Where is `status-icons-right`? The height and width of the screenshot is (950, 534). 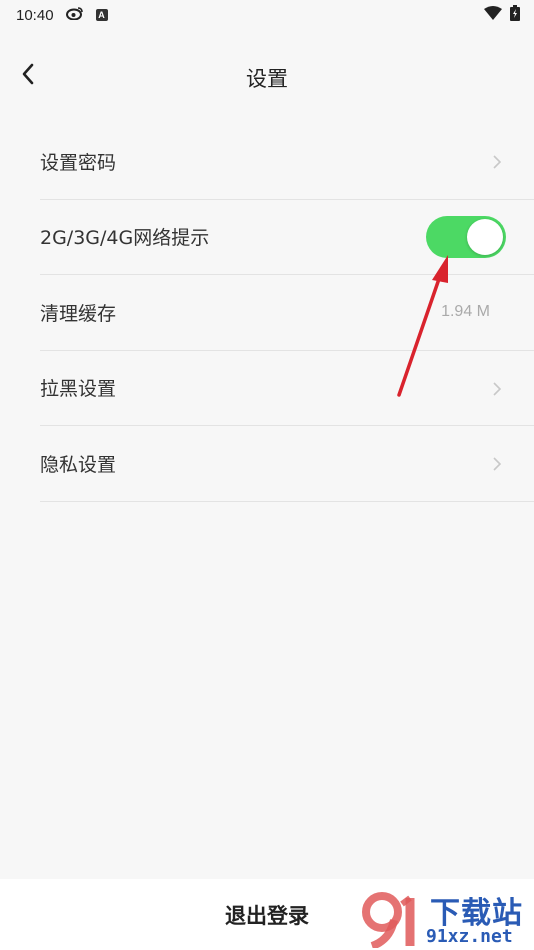 status-icons-right is located at coordinates (502, 15).